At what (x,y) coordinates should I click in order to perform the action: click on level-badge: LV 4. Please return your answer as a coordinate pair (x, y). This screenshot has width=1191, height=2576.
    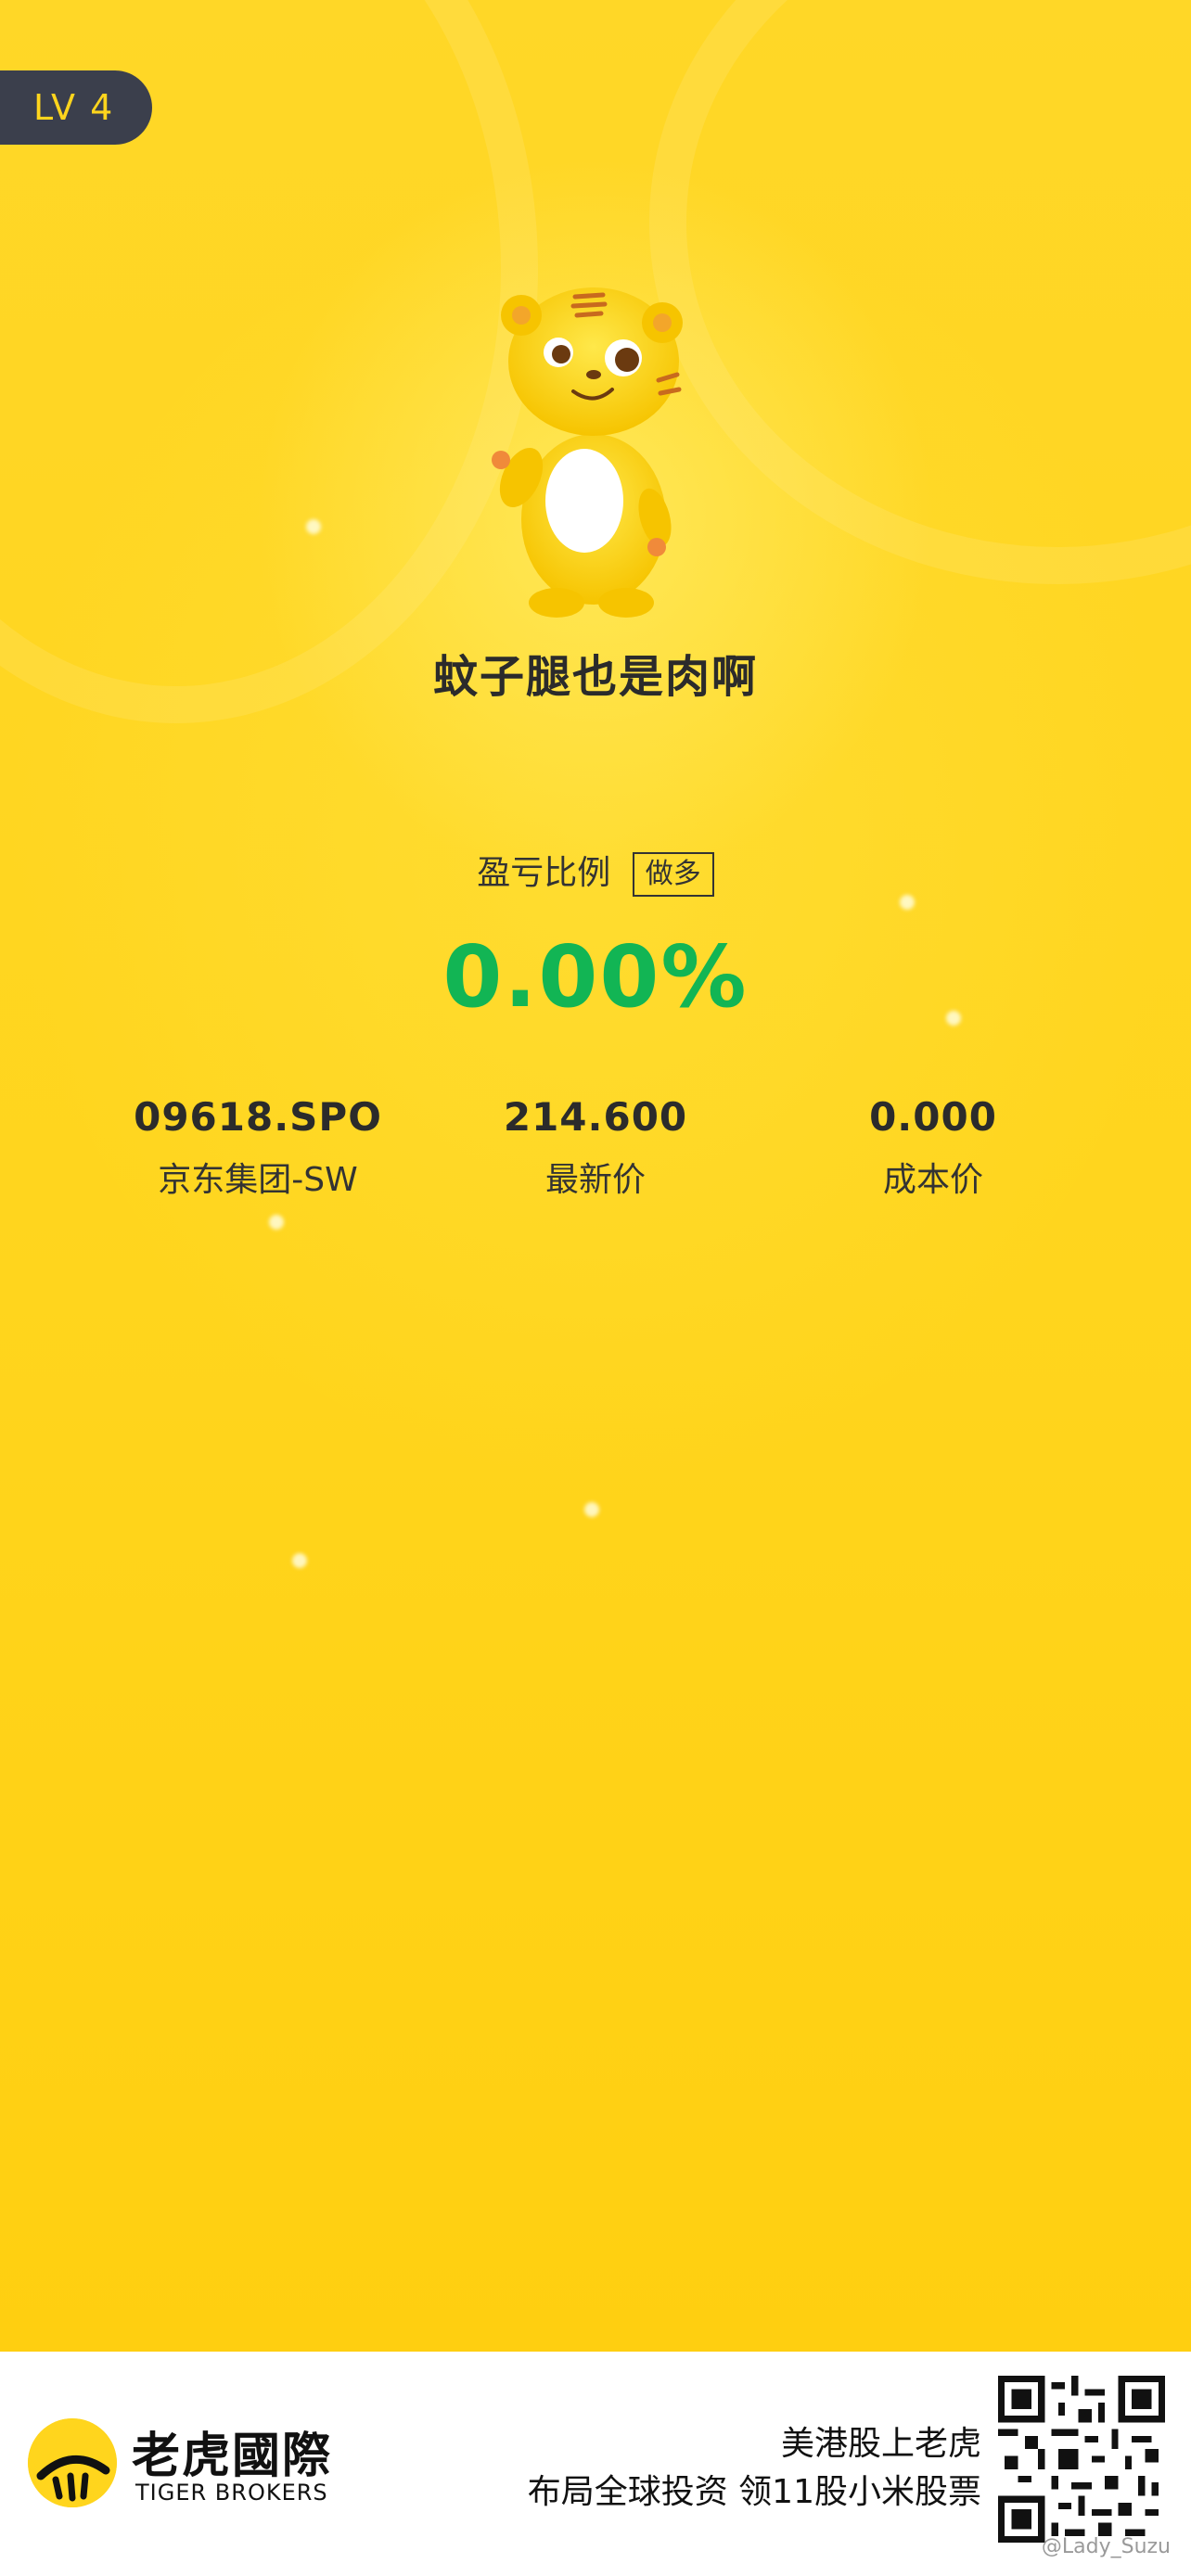
    Looking at the image, I should click on (76, 107).